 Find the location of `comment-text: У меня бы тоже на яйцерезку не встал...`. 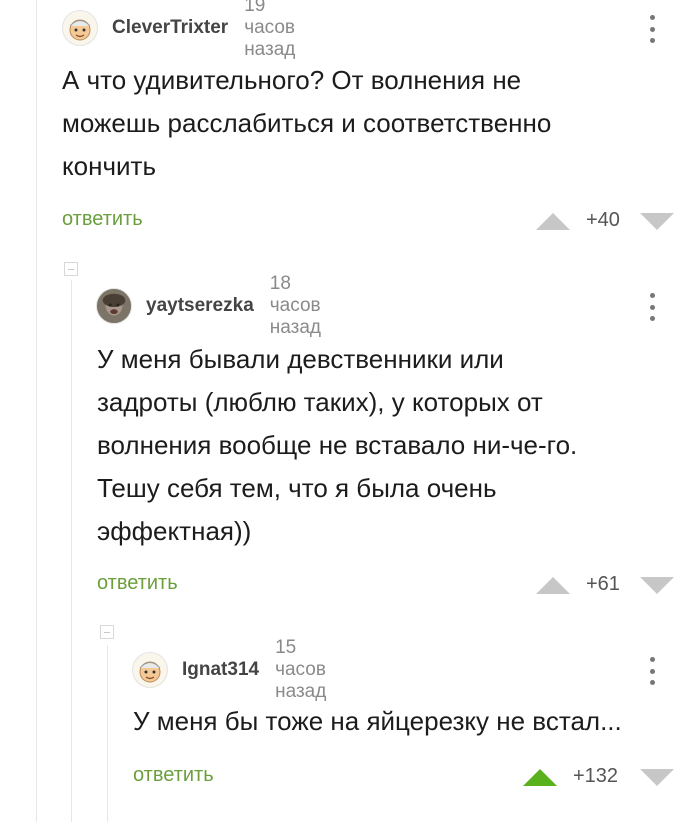

comment-text: У меня бы тоже на яйцерезку не встал... is located at coordinates (377, 721).